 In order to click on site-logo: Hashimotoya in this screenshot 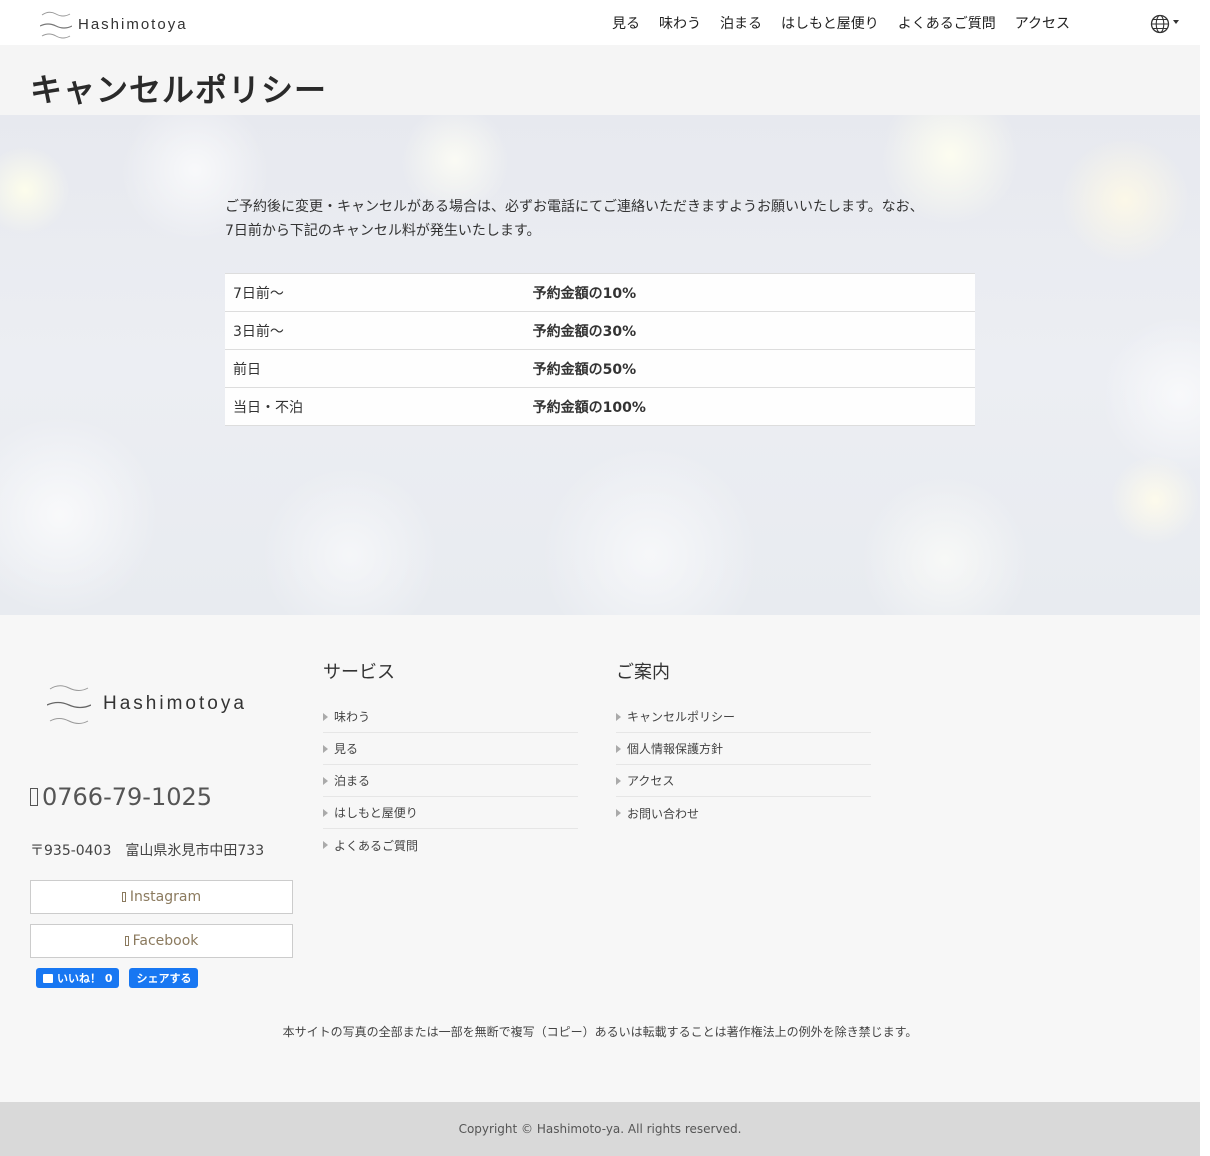, I will do `click(114, 24)`.